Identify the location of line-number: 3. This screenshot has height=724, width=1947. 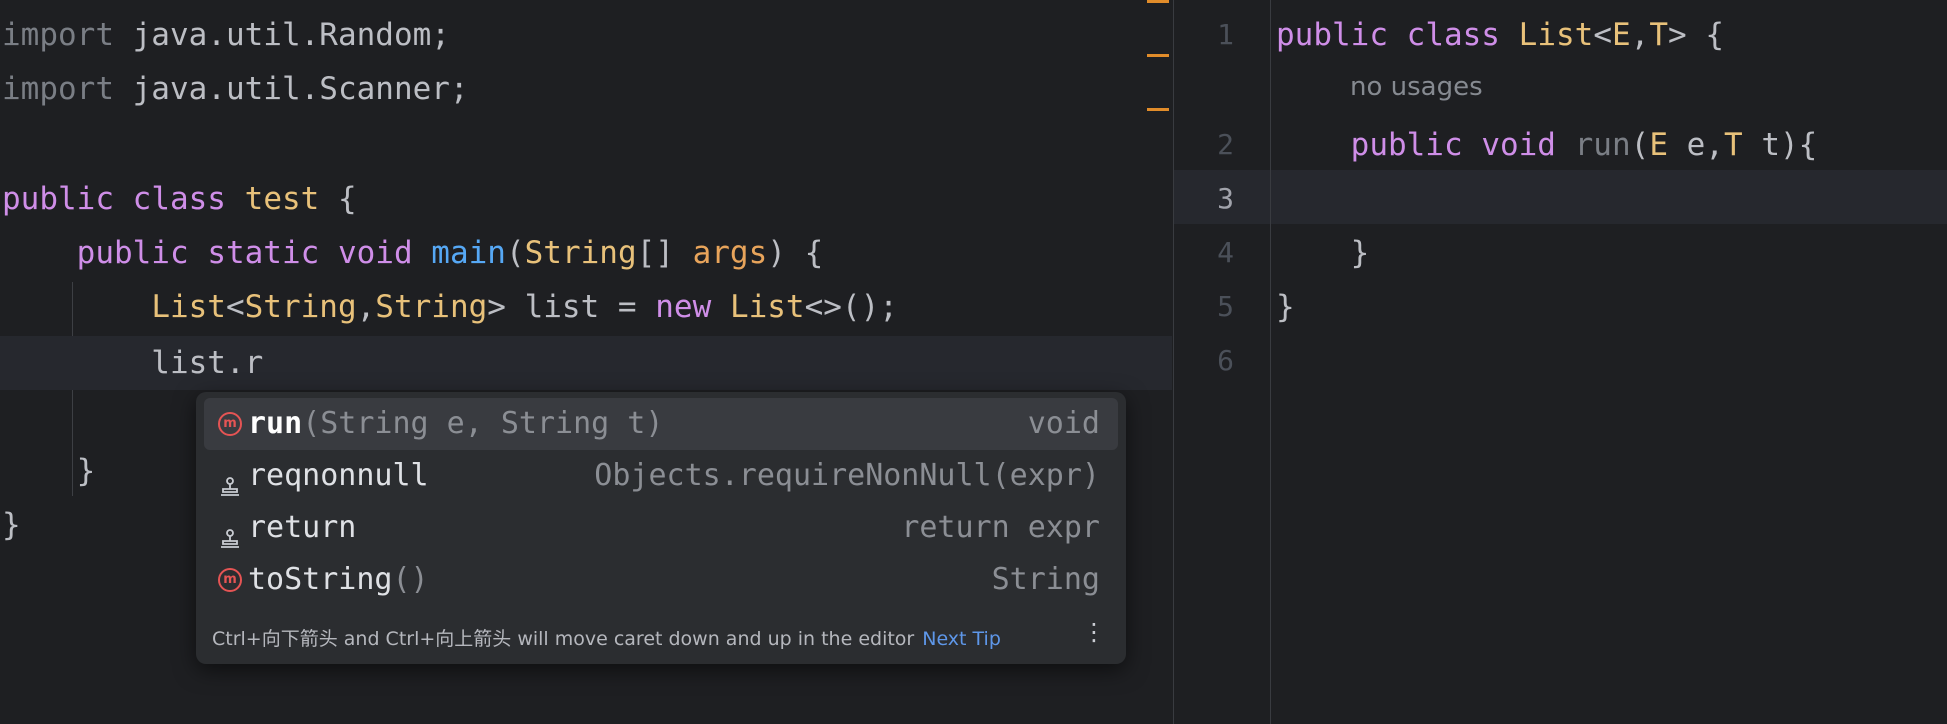
(1204, 199).